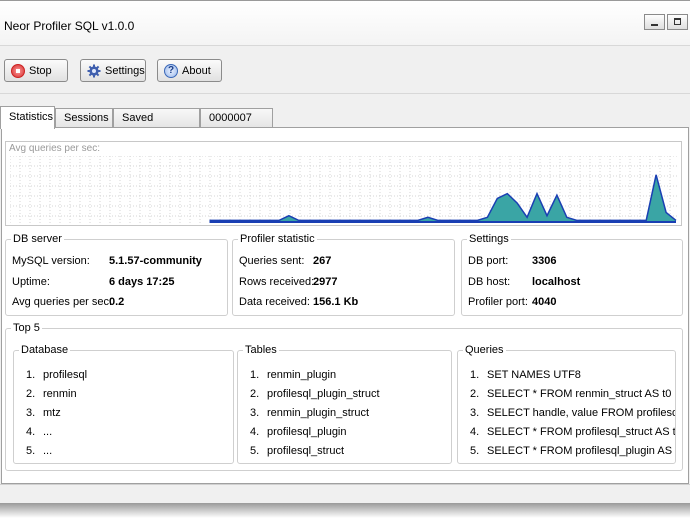  I want to click on field-label: Data received:, so click(274, 302).